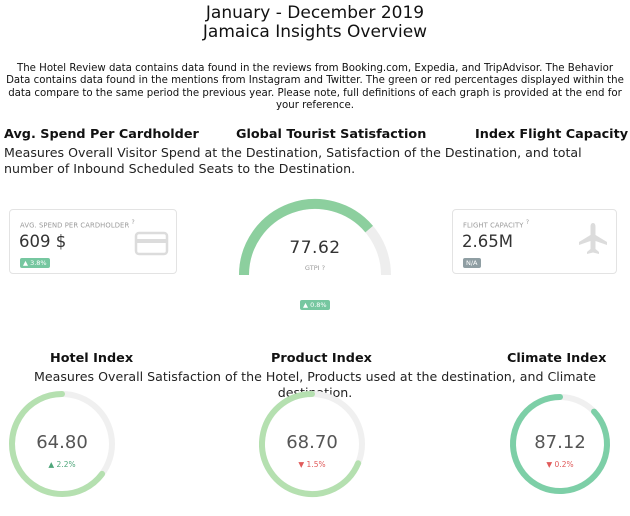 This screenshot has width=630, height=516. What do you see at coordinates (315, 248) in the screenshot?
I see `satisfaction-value: 77.62` at bounding box center [315, 248].